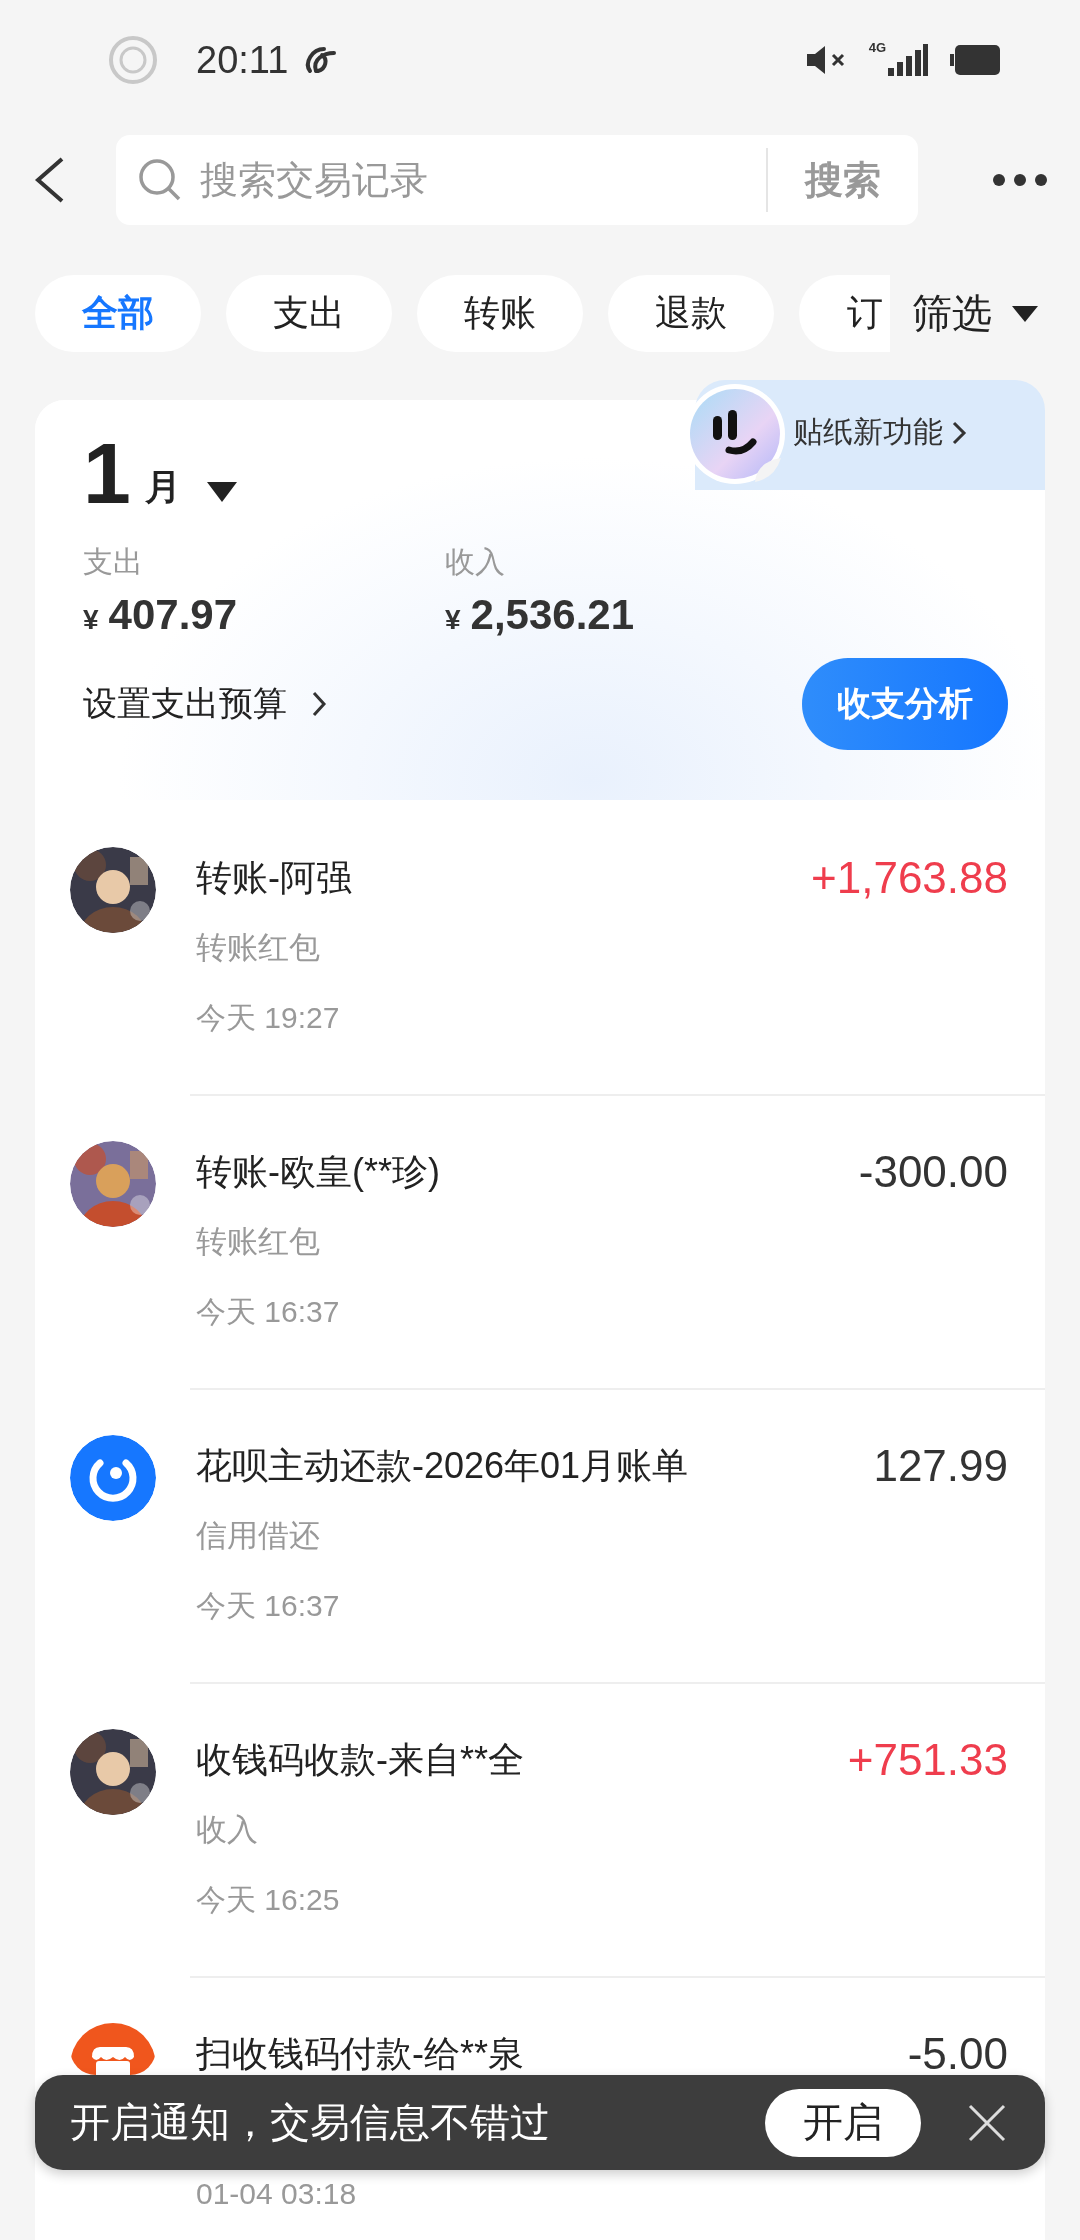  Describe the element at coordinates (277, 2194) in the screenshot. I see `transaction-time: 01-04 03:18` at that location.